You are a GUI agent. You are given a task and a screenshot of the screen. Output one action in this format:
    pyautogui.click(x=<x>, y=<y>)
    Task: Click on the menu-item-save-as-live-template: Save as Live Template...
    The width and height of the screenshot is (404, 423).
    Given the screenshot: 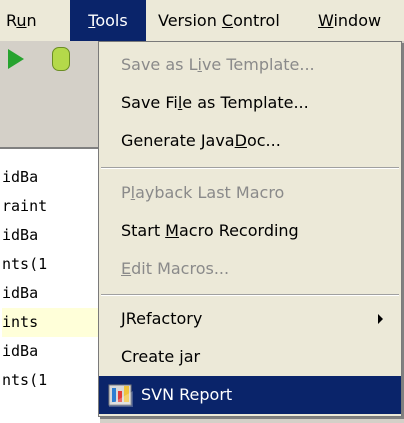 What is the action you would take?
    pyautogui.click(x=250, y=65)
    